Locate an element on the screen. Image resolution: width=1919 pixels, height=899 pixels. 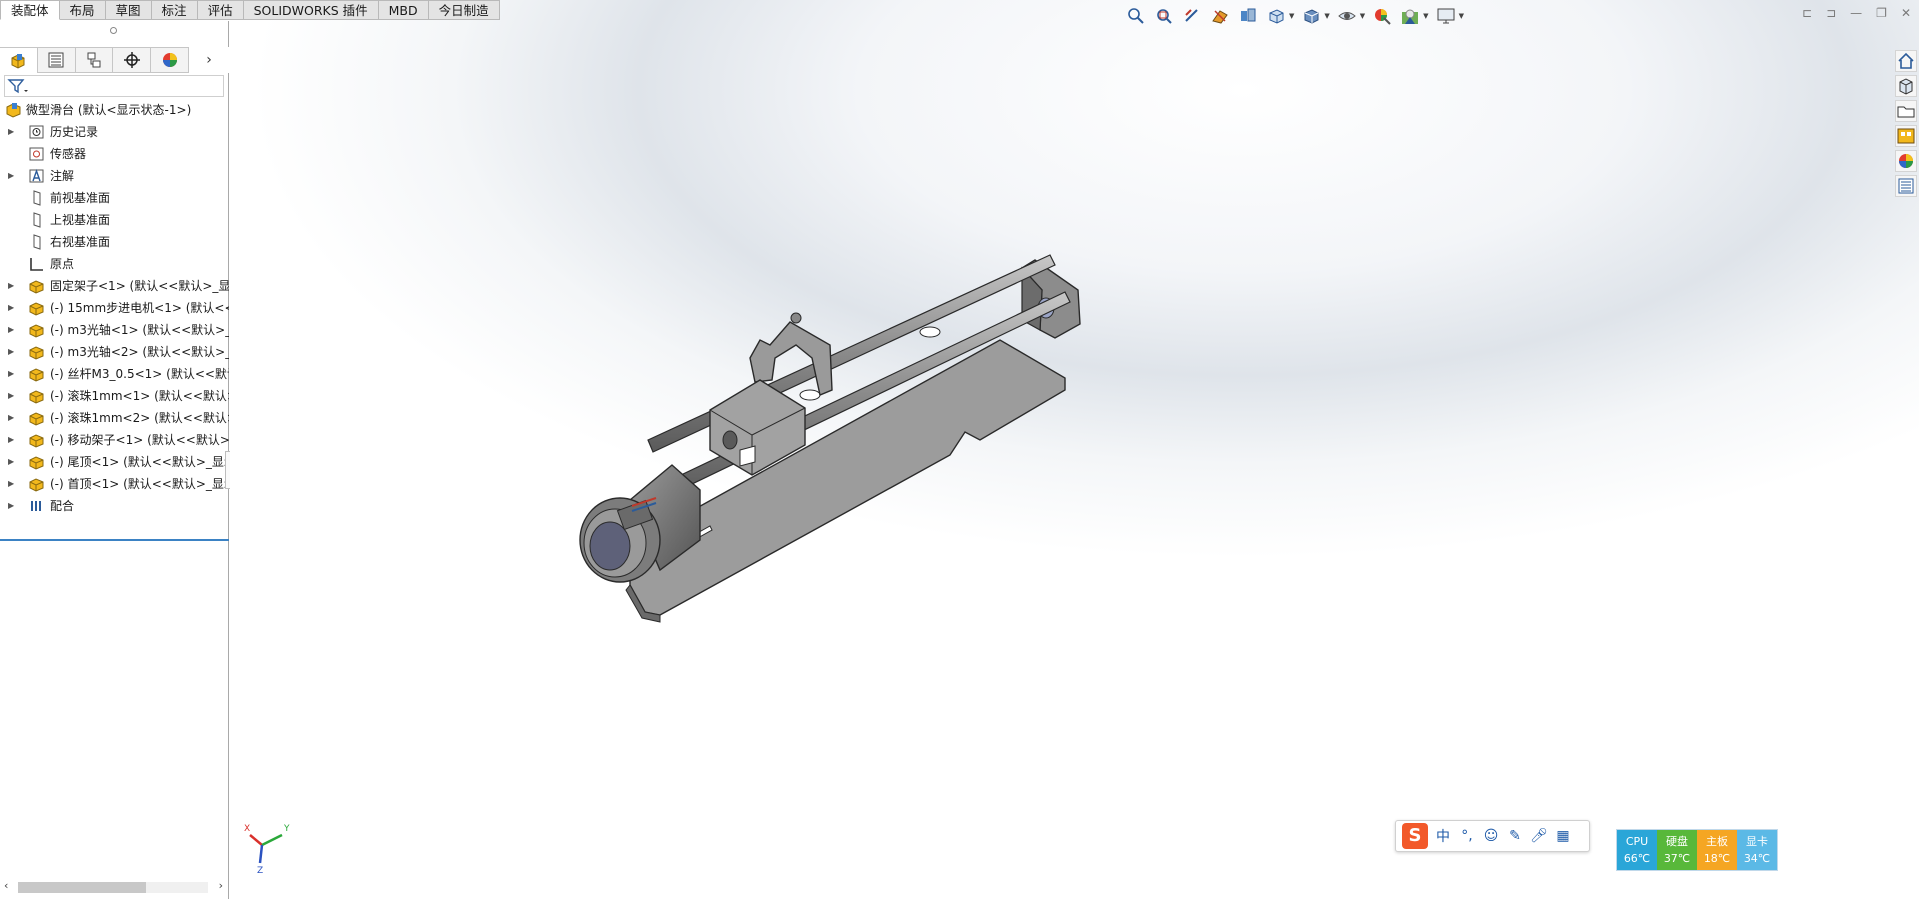
panel-tabs: › is located at coordinates (114, 60).